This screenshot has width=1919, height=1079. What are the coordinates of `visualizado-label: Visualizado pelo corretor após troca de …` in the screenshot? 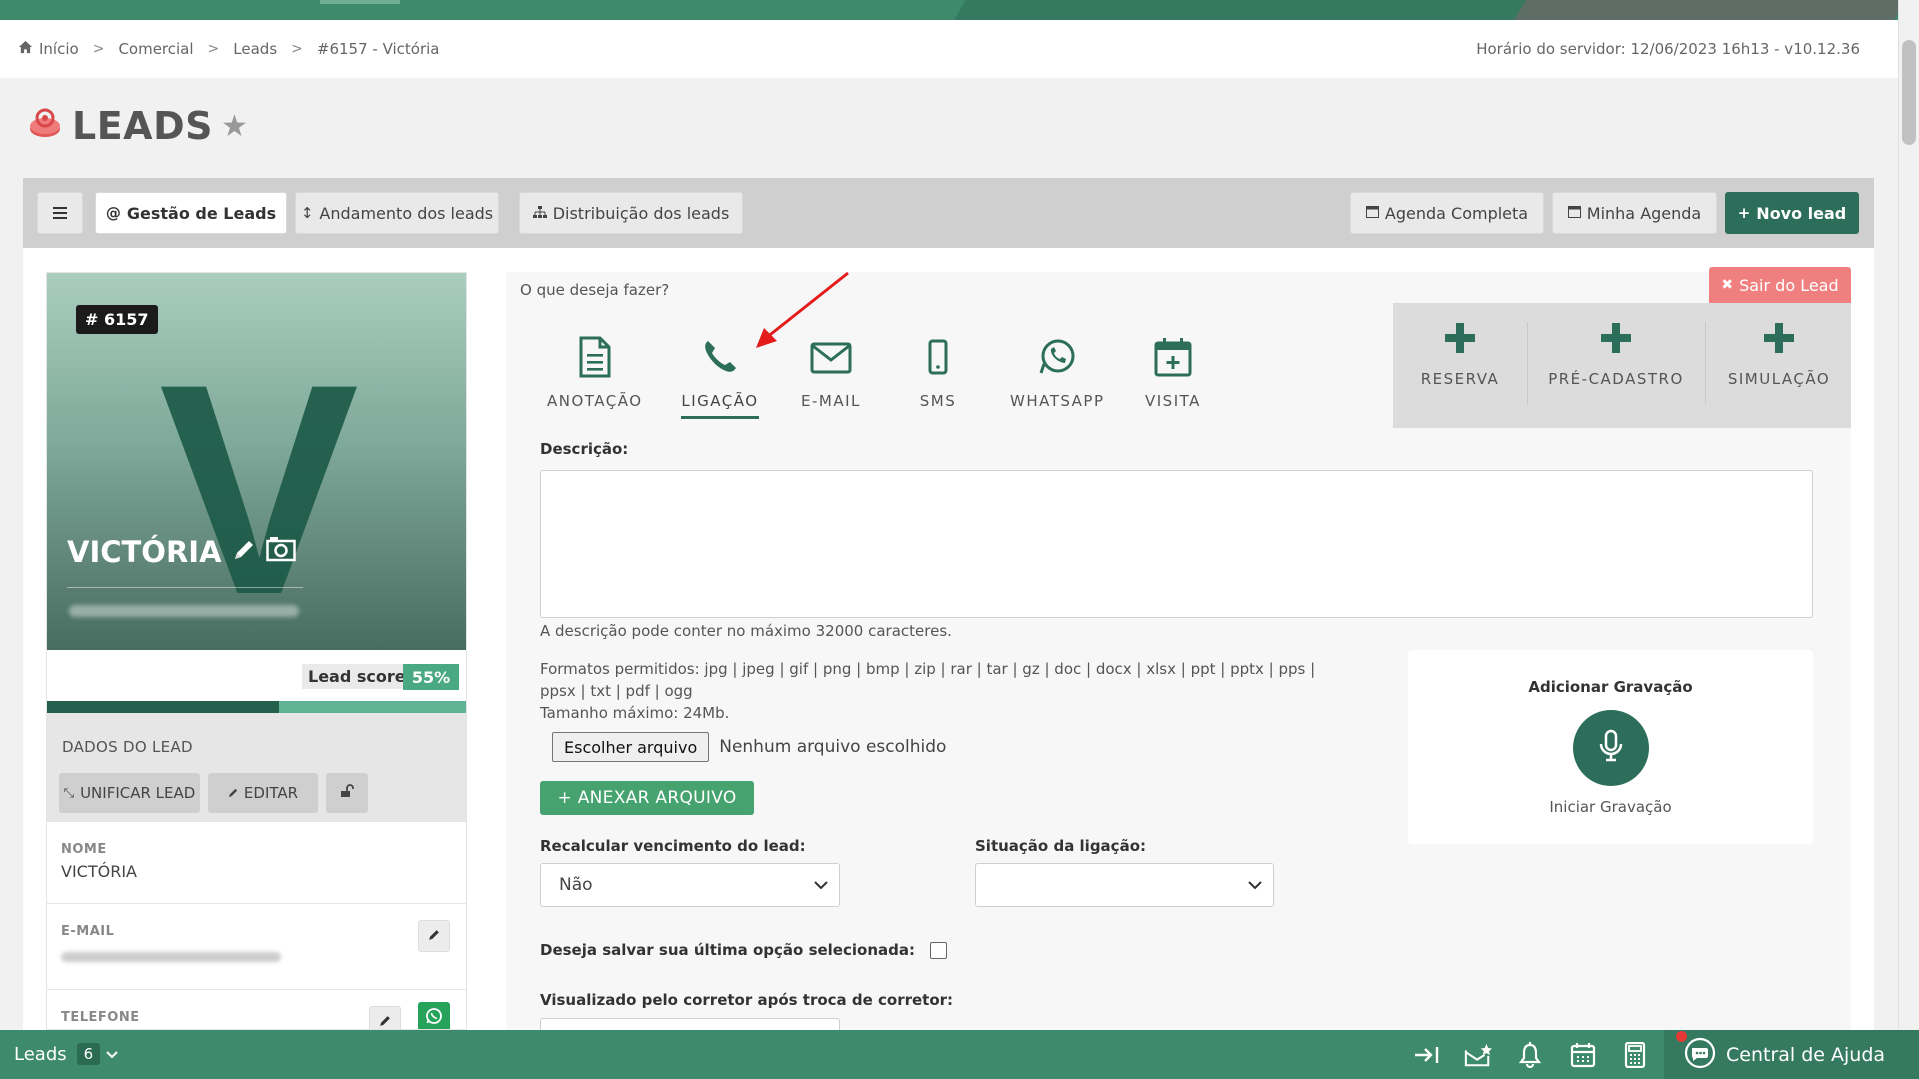 It's located at (747, 1000).